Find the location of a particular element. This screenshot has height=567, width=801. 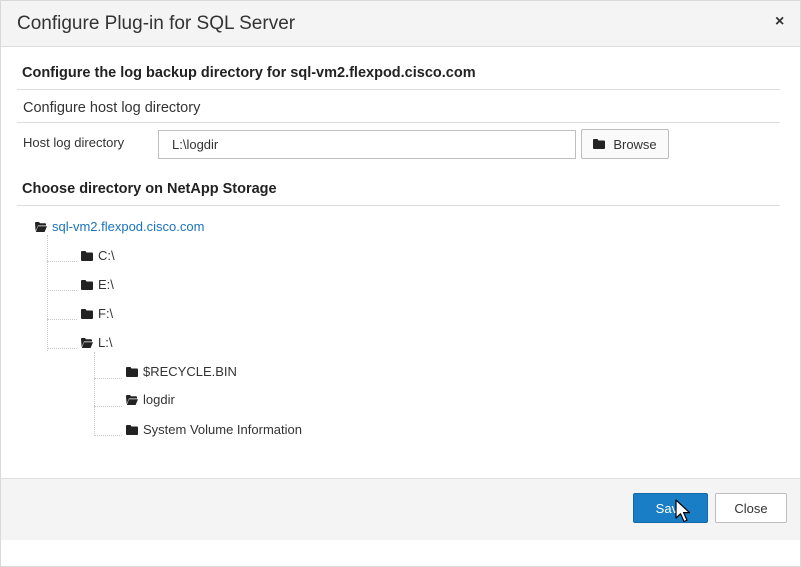

tree-node-c-drive: C:\ is located at coordinates (98, 255).